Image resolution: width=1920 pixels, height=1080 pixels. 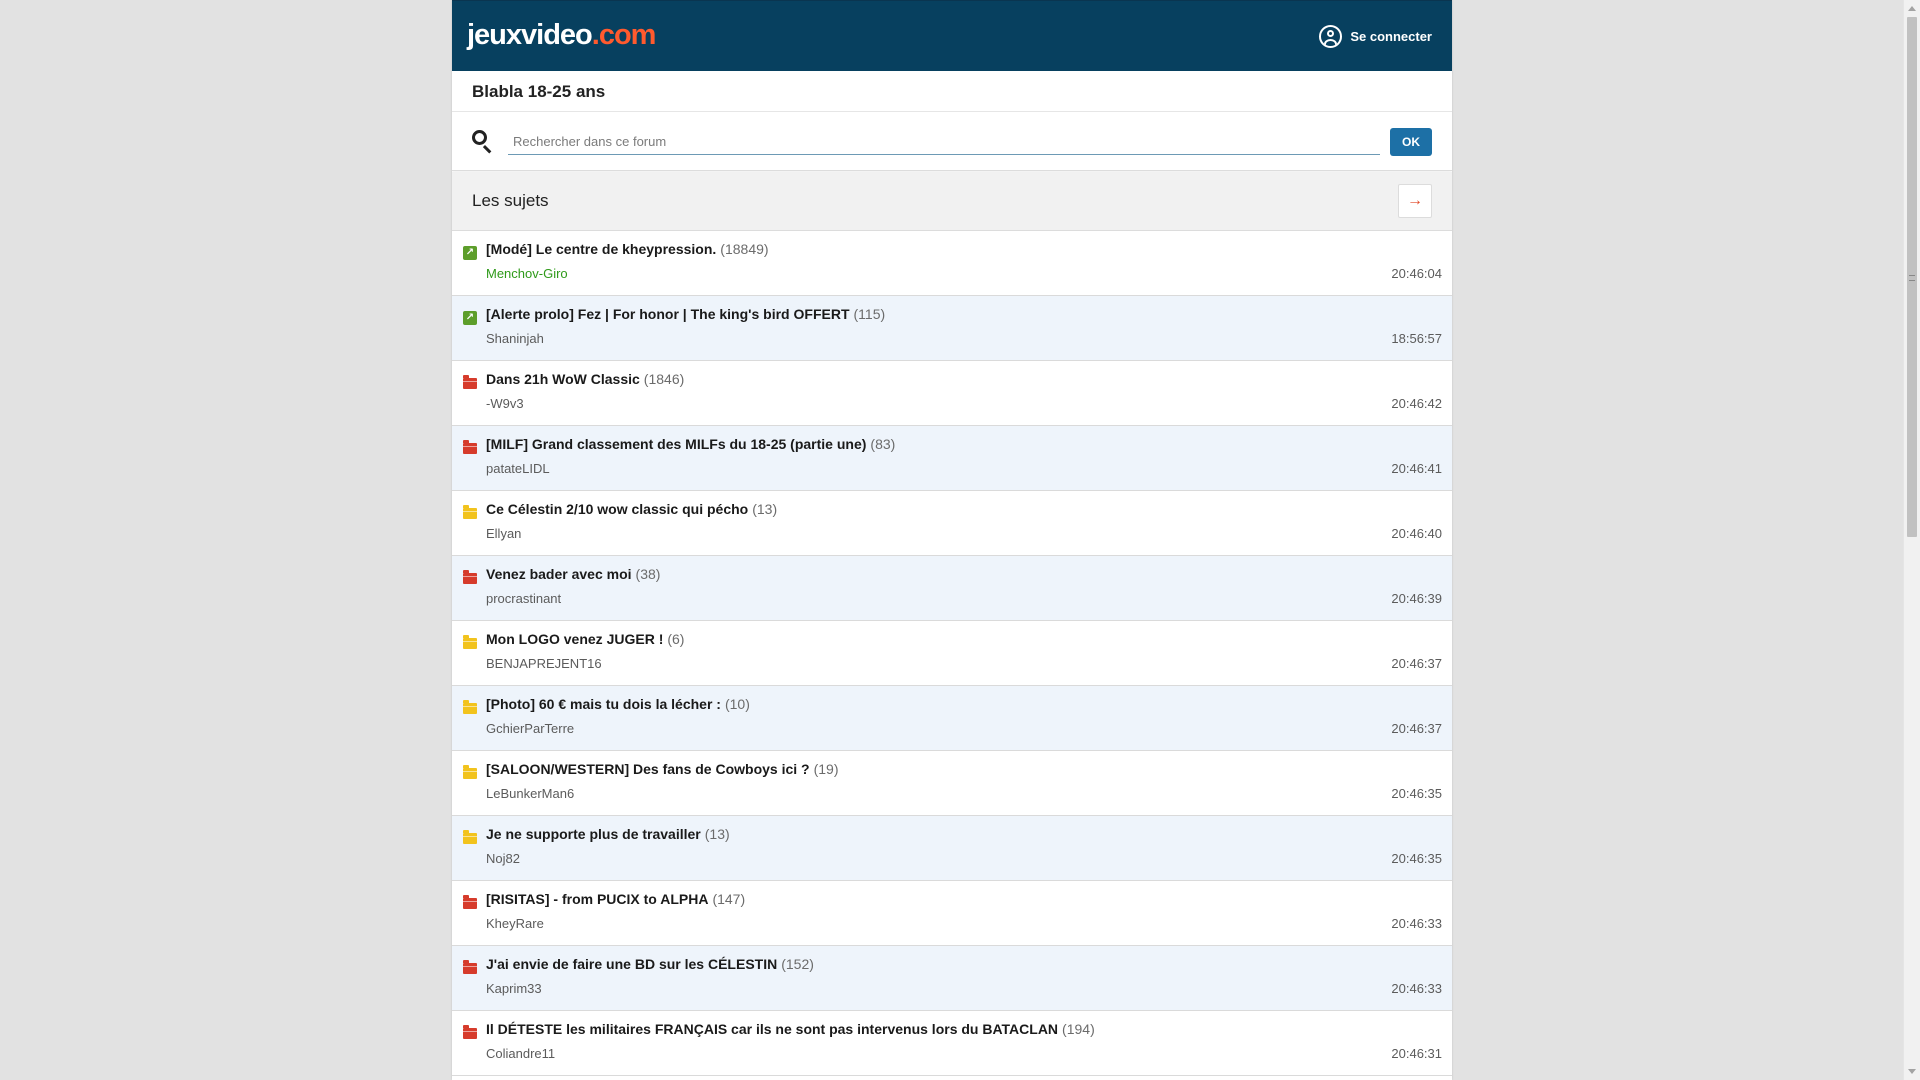 What do you see at coordinates (952, 393) in the screenshot?
I see `topic-row: Dans 21h WoW Classic (1846) -W9v3 20:46:42` at bounding box center [952, 393].